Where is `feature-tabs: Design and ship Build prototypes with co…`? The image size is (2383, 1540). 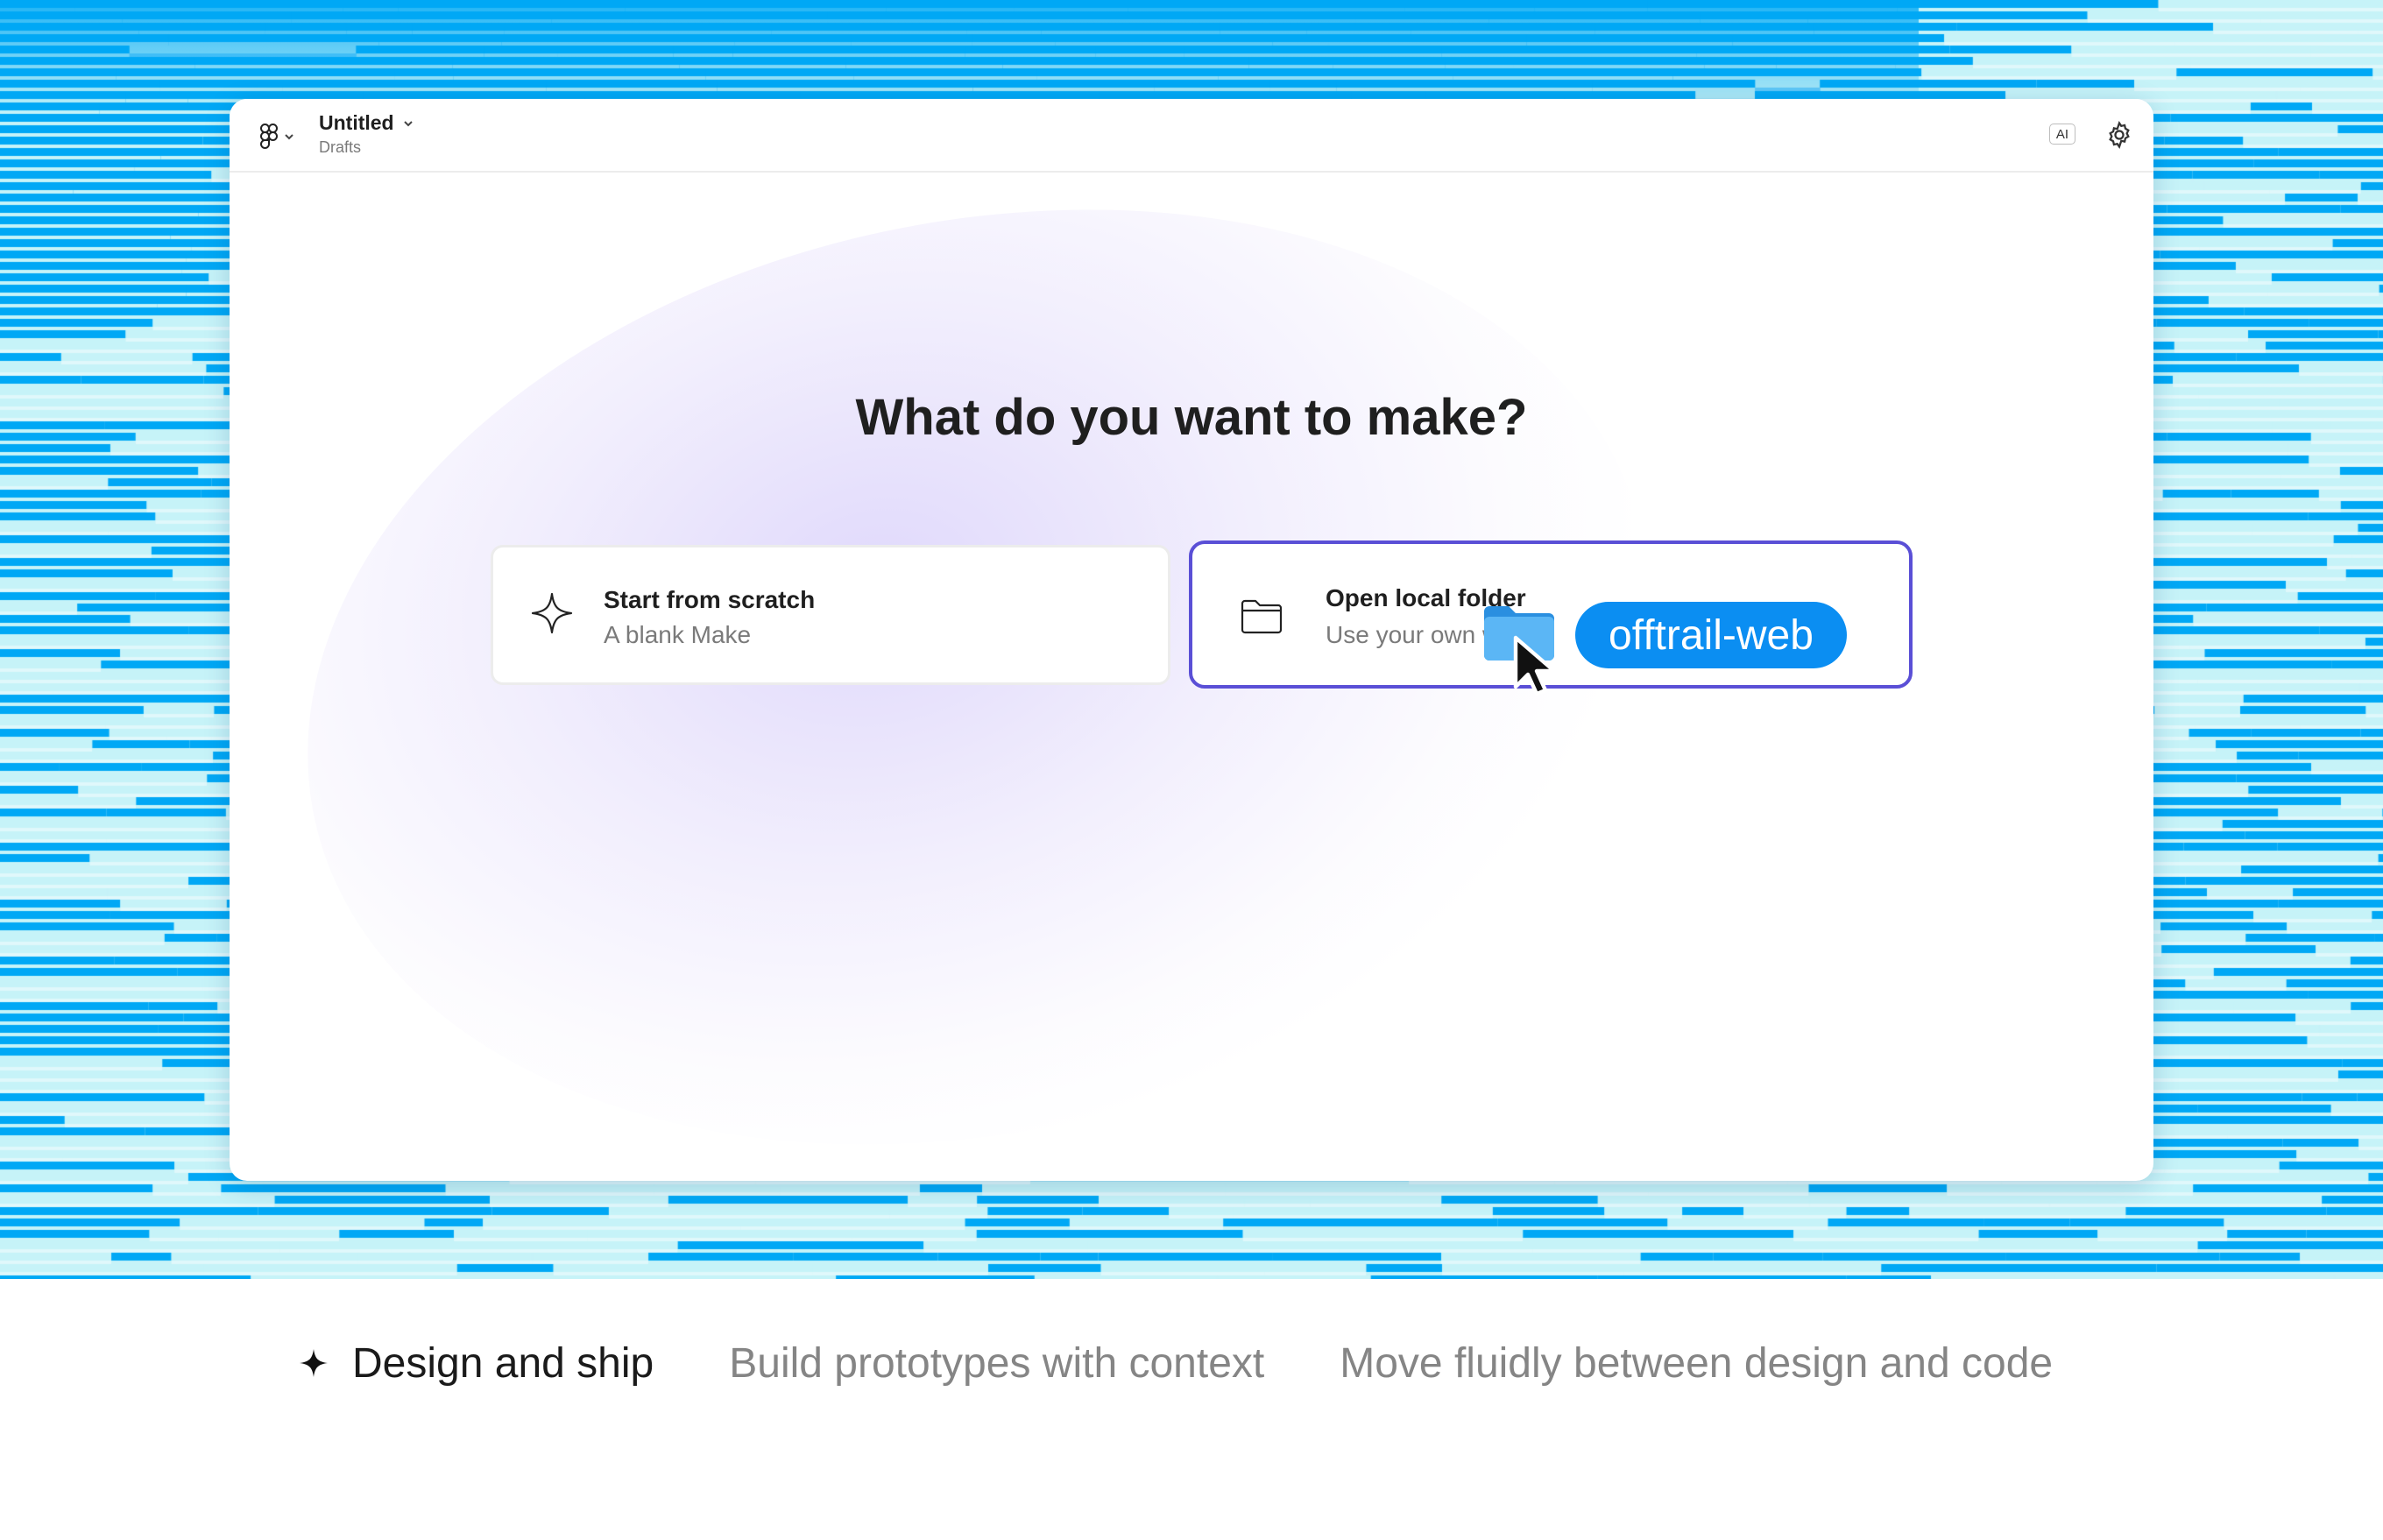
feature-tabs: Design and ship Build prototypes with co… is located at coordinates (1175, 1363).